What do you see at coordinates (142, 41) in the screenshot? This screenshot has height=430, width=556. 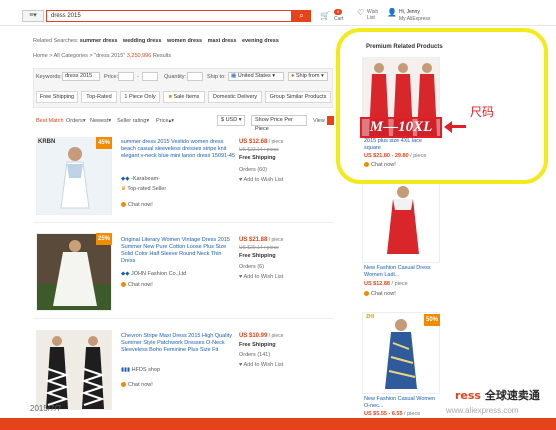 I see `related-term: wedding dress` at bounding box center [142, 41].